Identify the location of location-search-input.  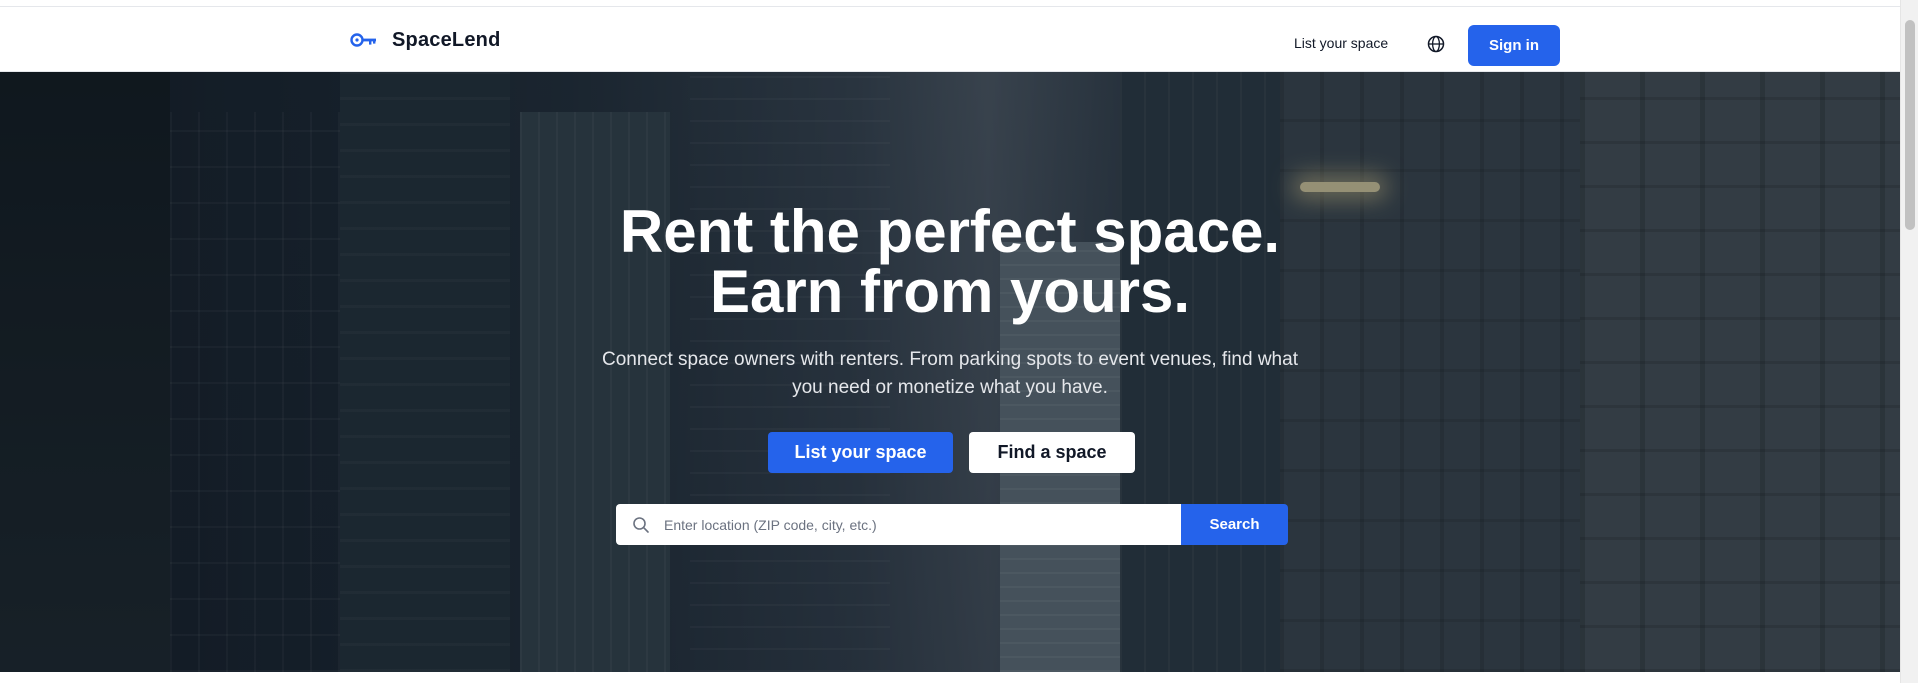
(921, 524).